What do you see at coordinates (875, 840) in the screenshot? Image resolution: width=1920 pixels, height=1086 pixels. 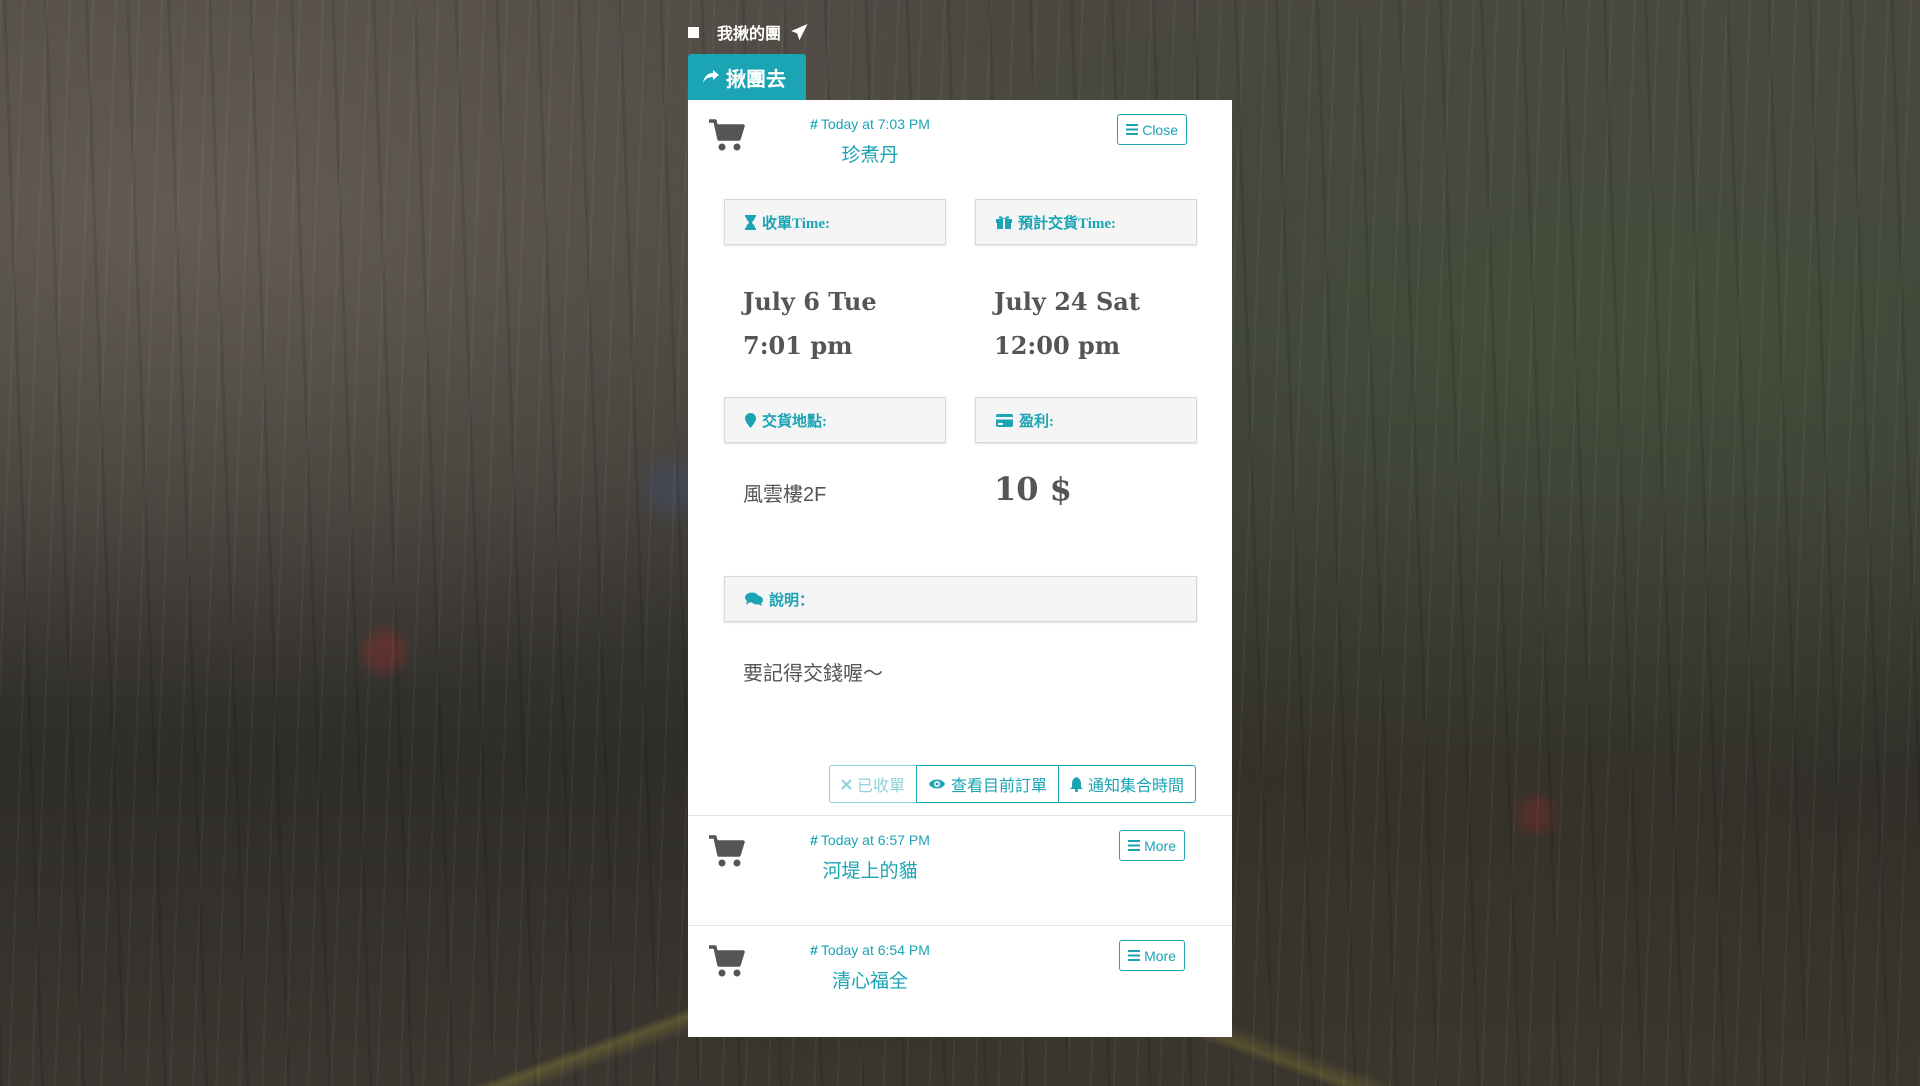 I see `timestamp-text: Today at 6:57 PM` at bounding box center [875, 840].